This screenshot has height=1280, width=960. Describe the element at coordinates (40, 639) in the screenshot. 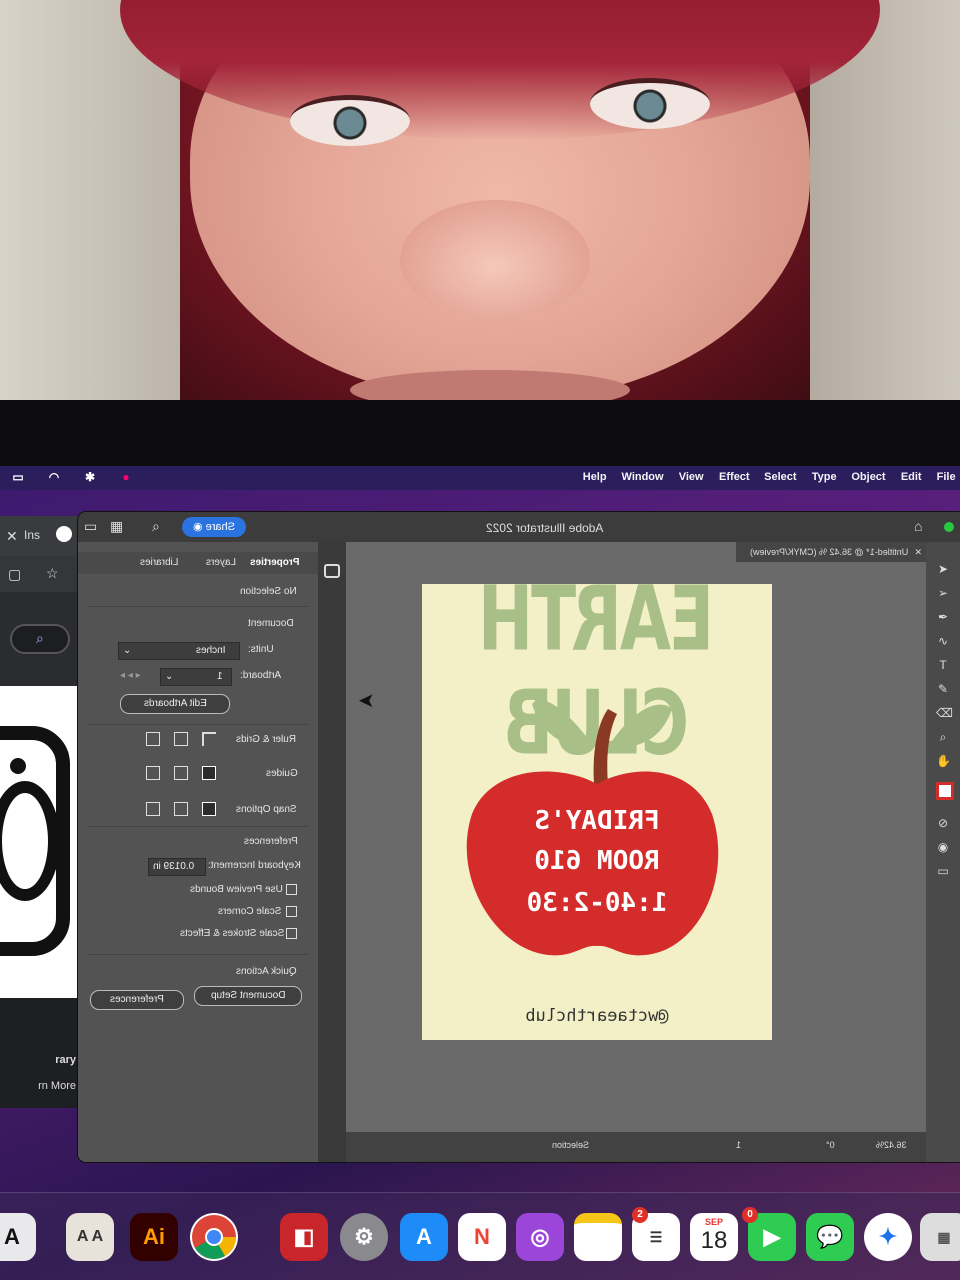

I see `search-pill: ⌕` at that location.